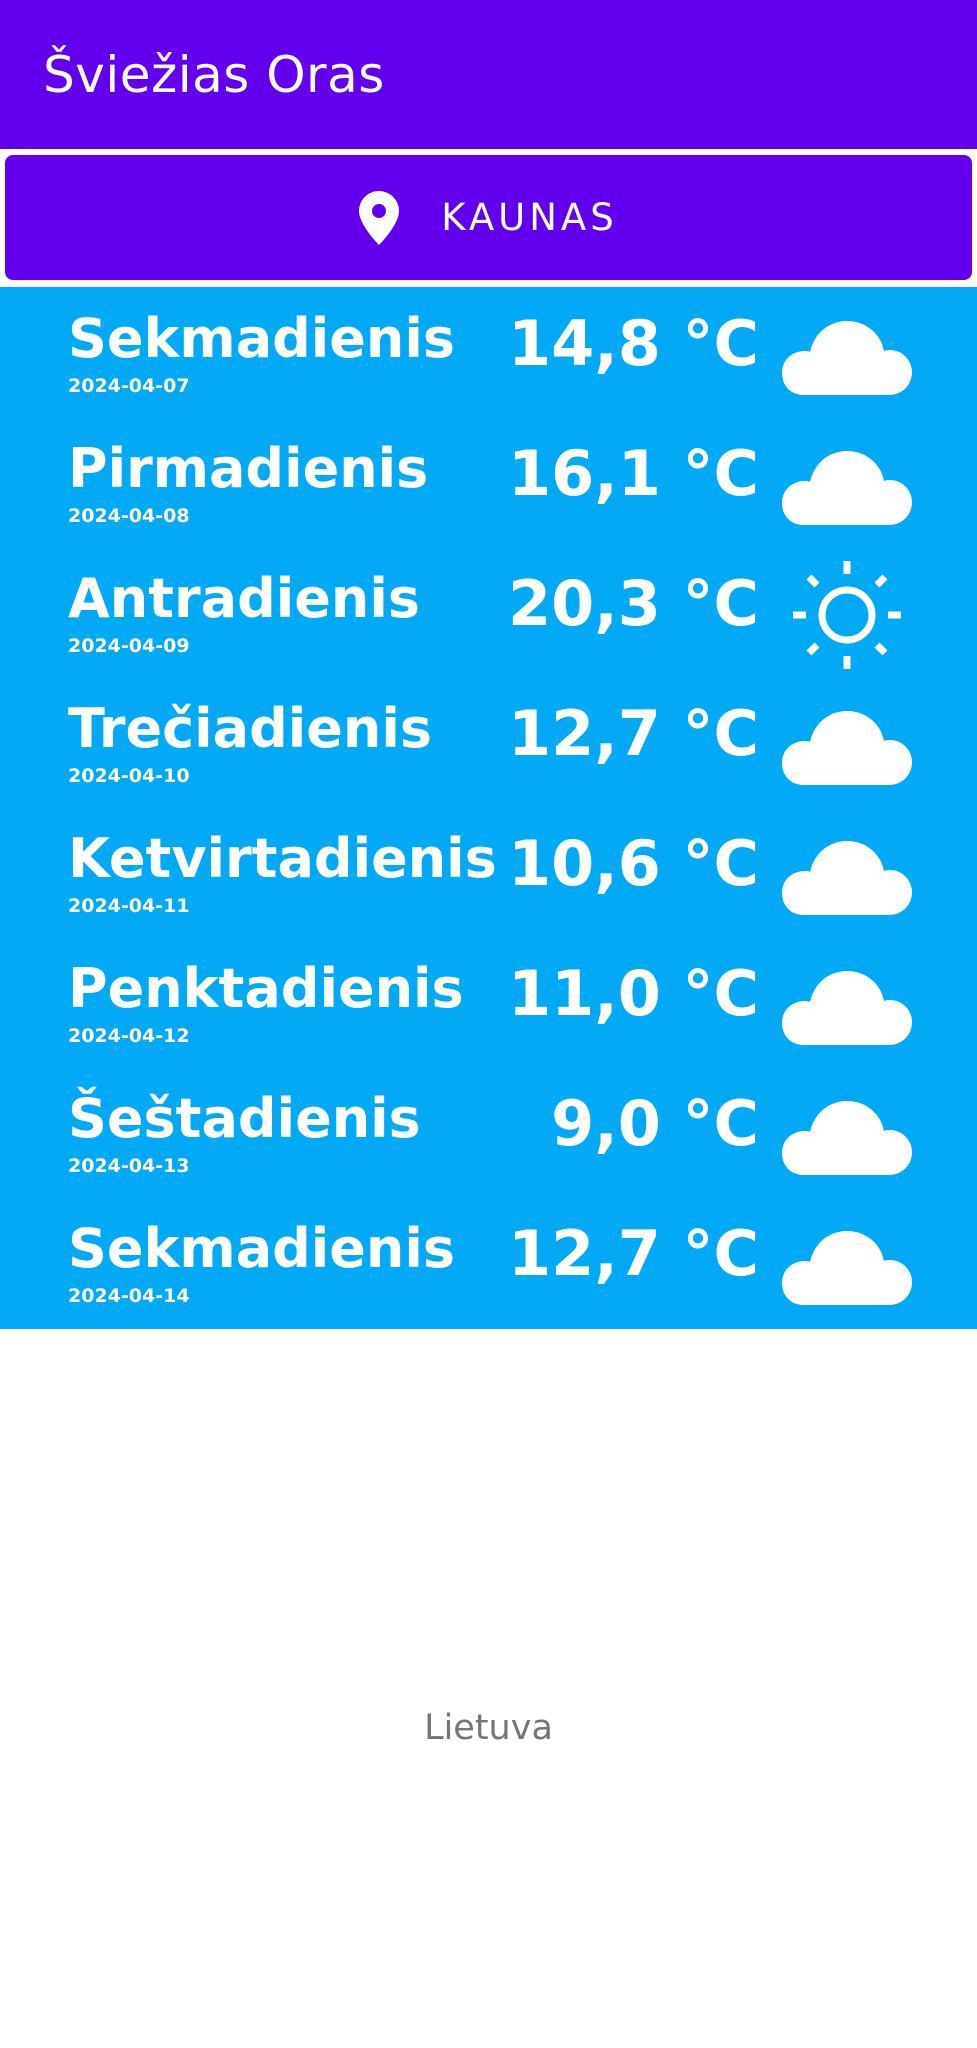  I want to click on day-name: Trečiadienis, so click(250, 728).